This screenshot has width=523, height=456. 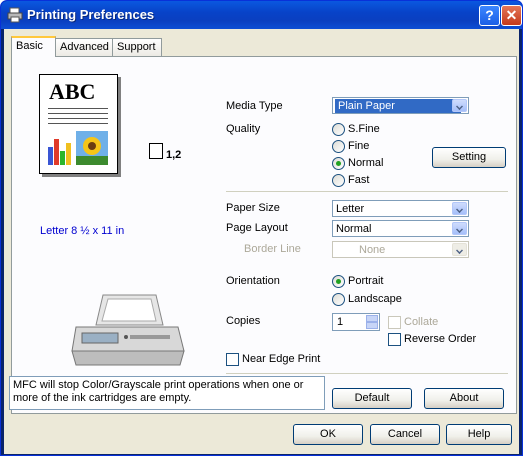 I want to click on spin-down-icon, so click(x=372, y=325).